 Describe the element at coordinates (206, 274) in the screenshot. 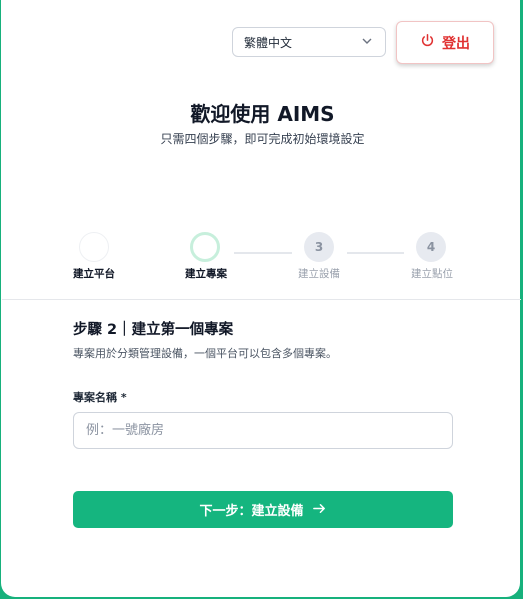

I see `step-2-label: 建立專案` at that location.